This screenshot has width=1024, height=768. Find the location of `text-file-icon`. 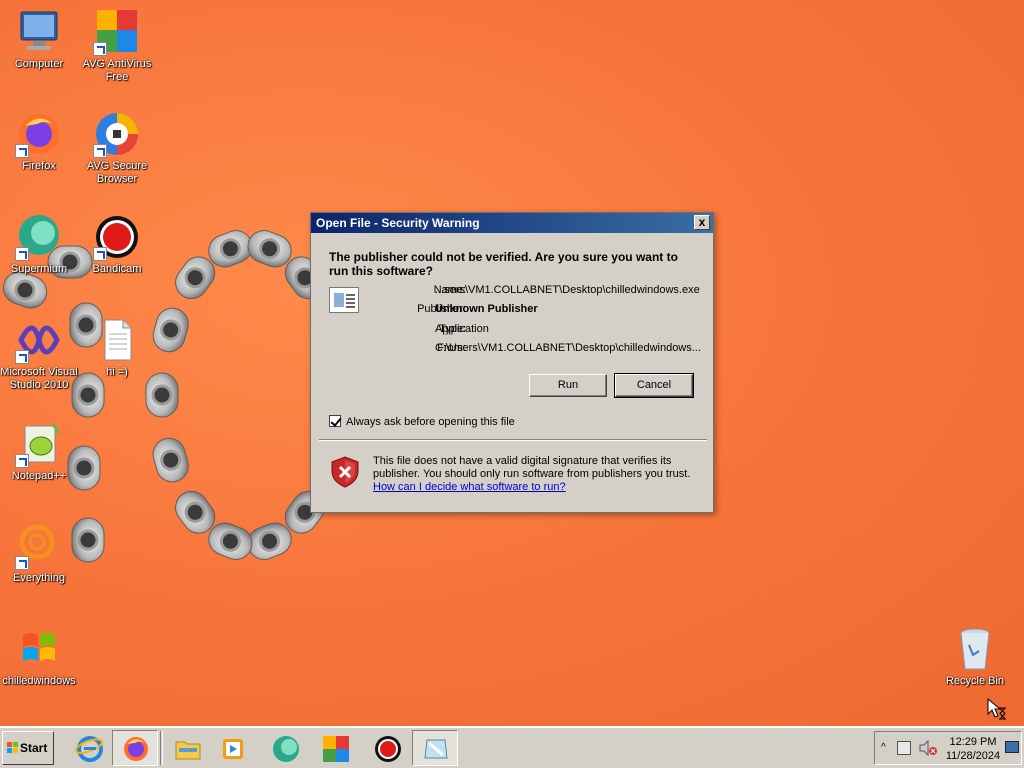

text-file-icon is located at coordinates (117, 340).